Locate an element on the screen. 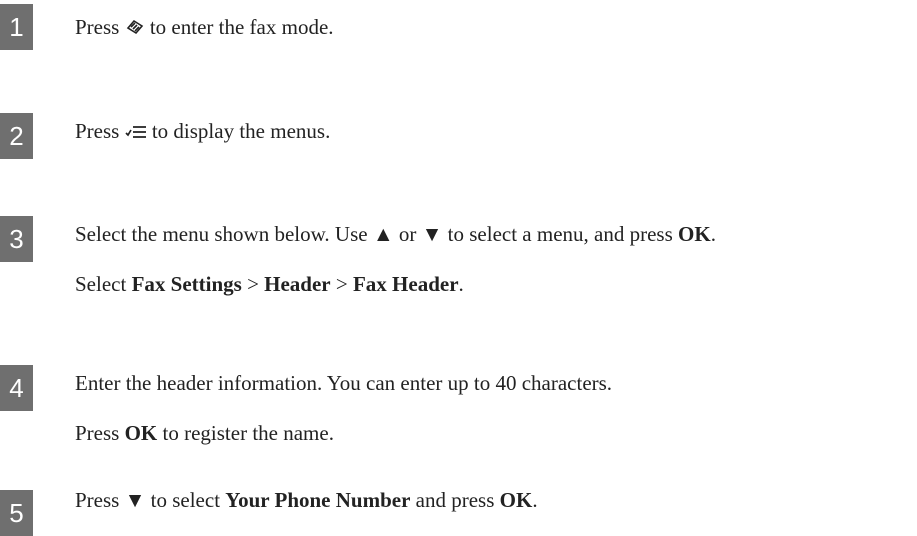 The width and height of the screenshot is (917, 536). step-number-badge: 2 is located at coordinates (16, 136).